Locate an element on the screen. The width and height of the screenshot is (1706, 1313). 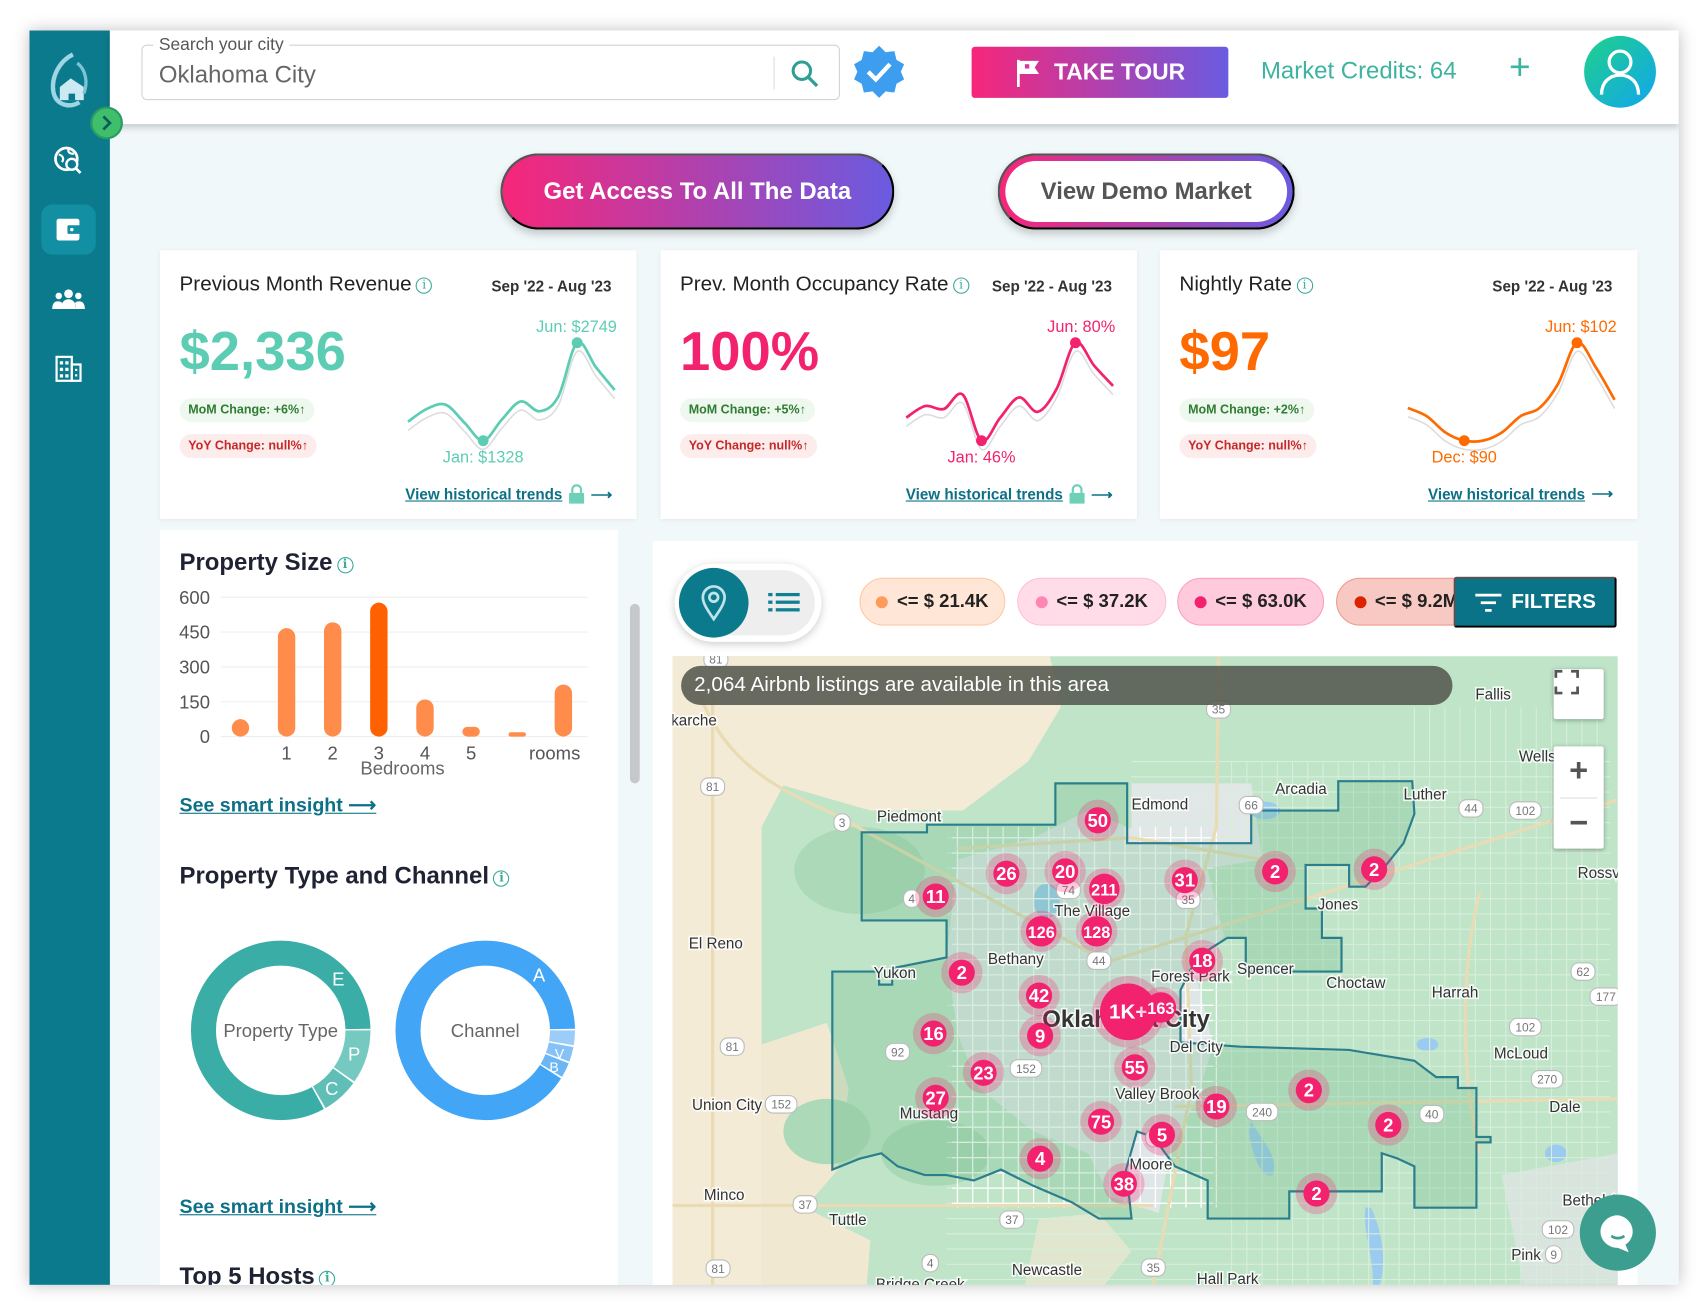
listing-cluster-marker: 16 is located at coordinates (933, 1033).